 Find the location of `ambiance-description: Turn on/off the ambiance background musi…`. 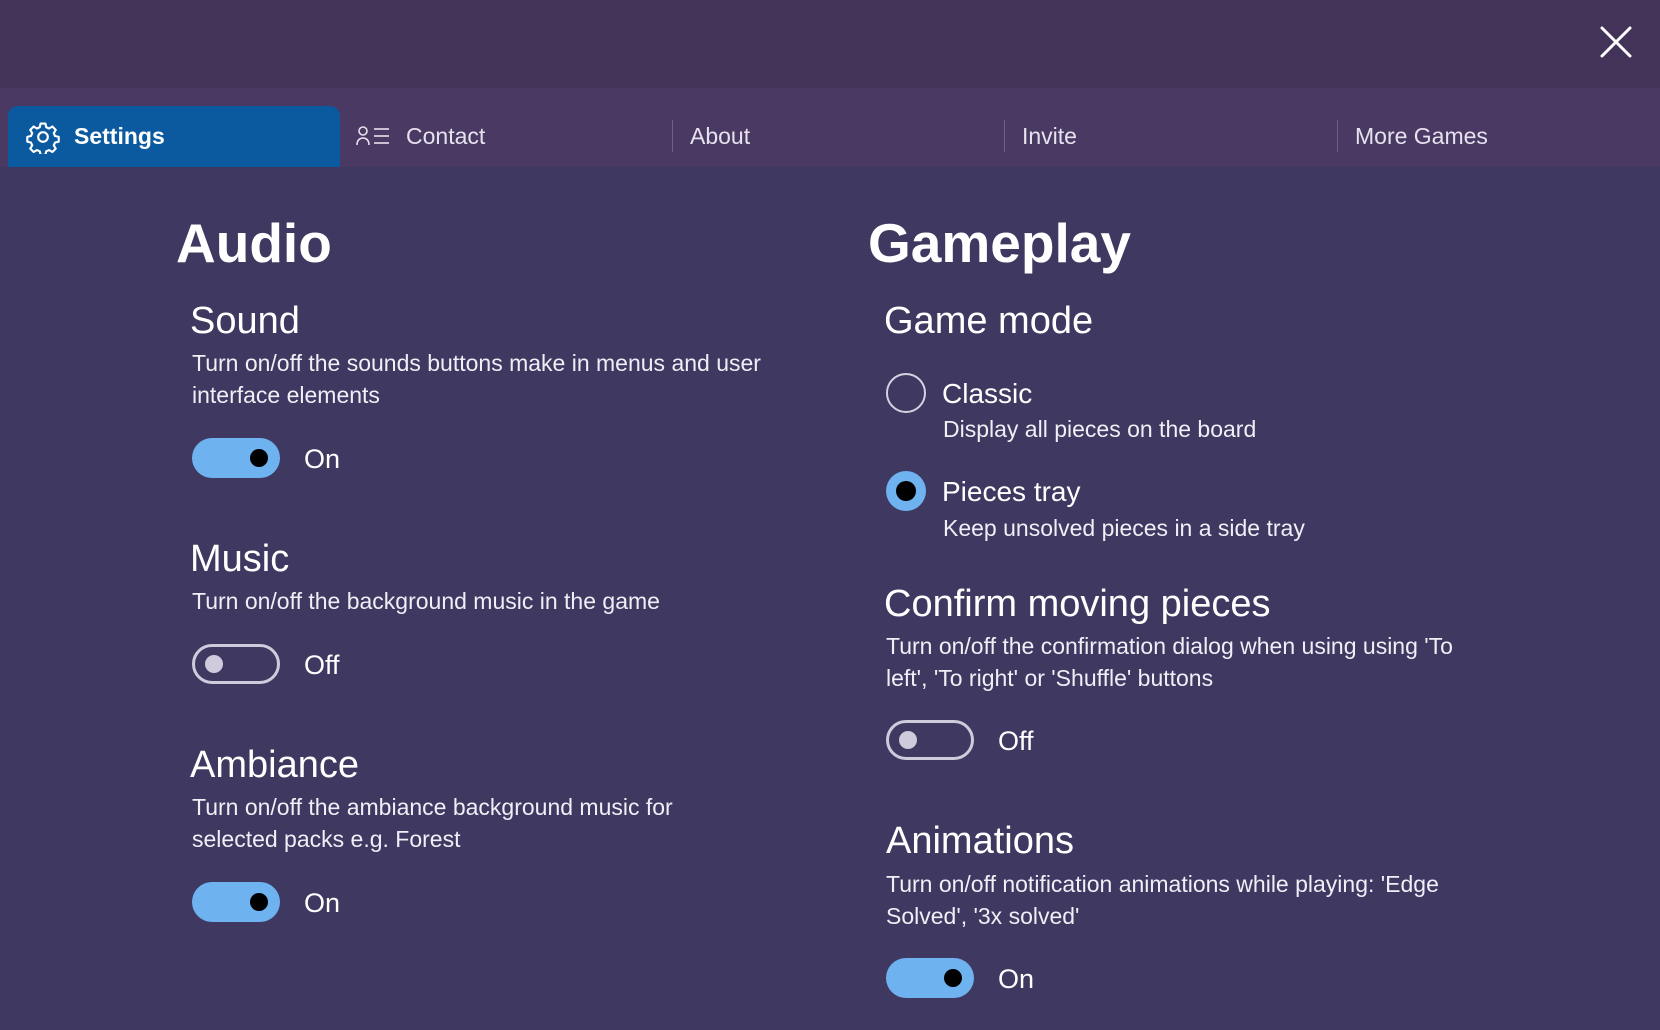

ambiance-description: Turn on/off the ambiance background musi… is located at coordinates (432, 823).